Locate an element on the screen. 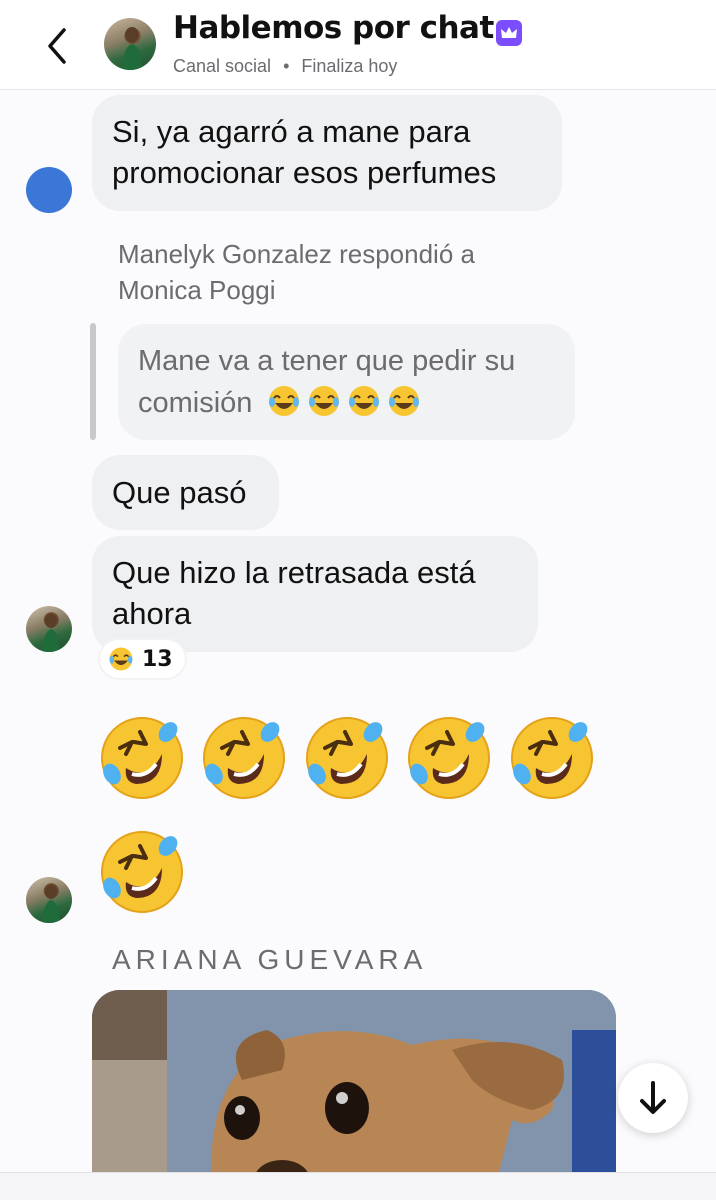  channel-subtitle: Canal social • Finaliza hoy is located at coordinates (285, 66).